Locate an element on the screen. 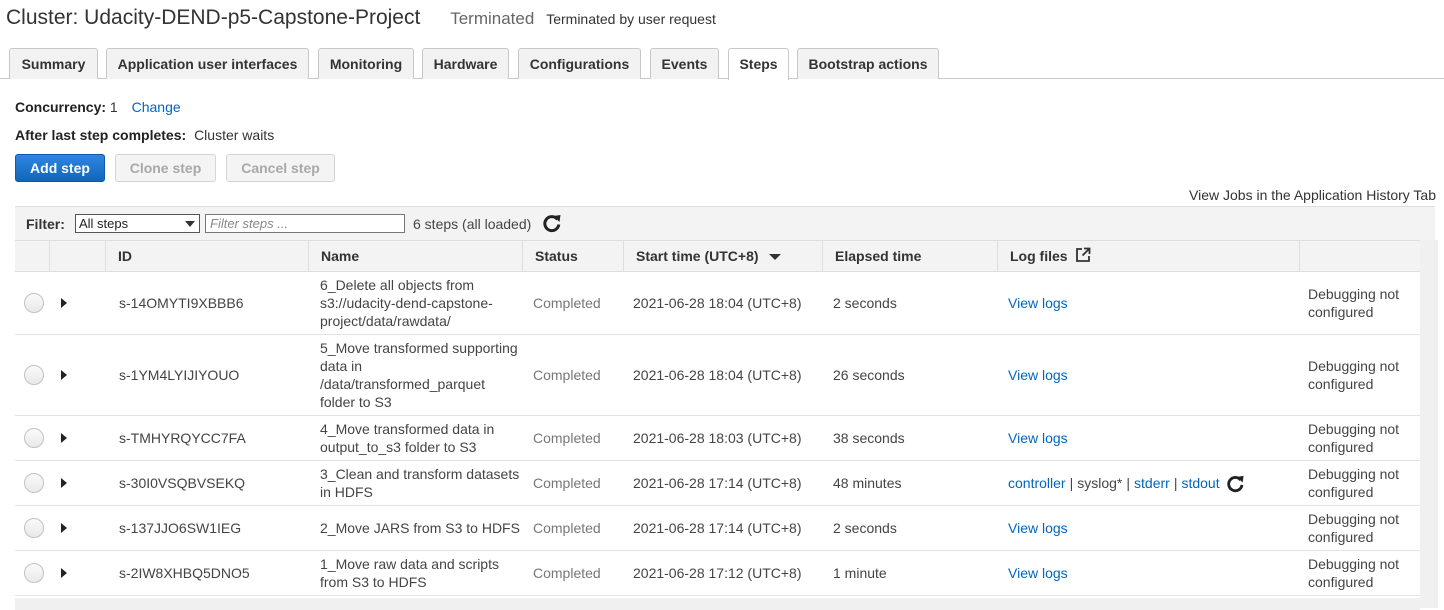 Image resolution: width=1444 pixels, height=610 pixels. tab-steps: Steps is located at coordinates (758, 64).